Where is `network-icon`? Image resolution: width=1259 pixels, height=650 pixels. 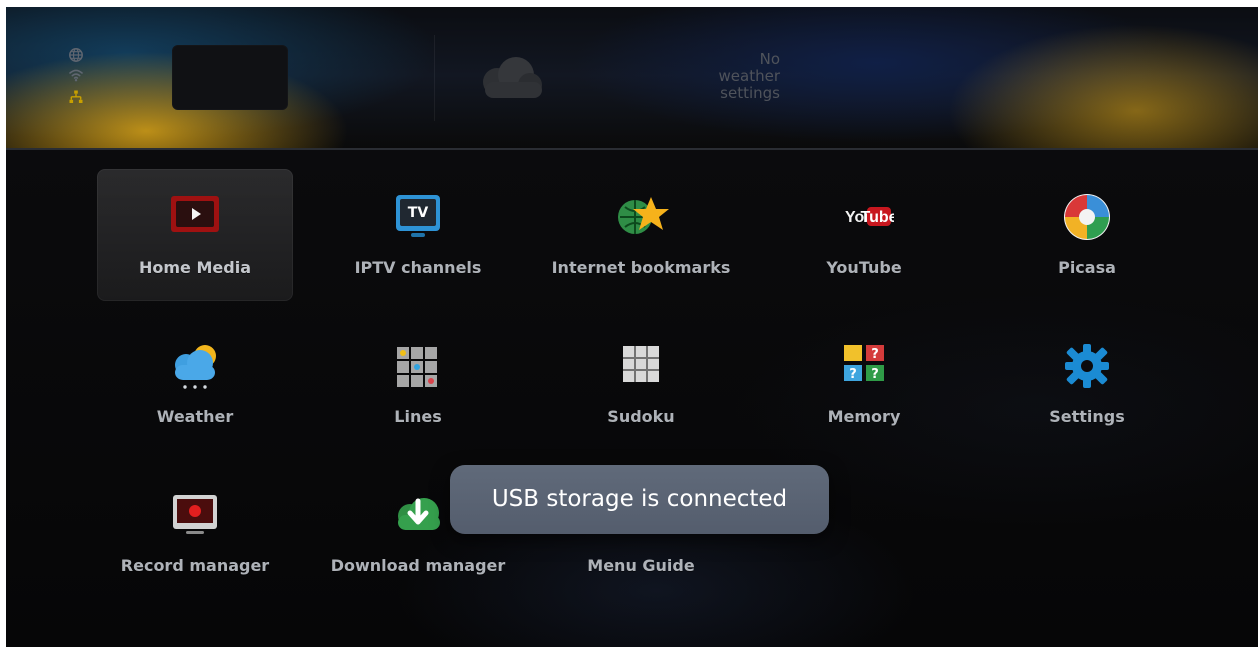
network-icon is located at coordinates (76, 96).